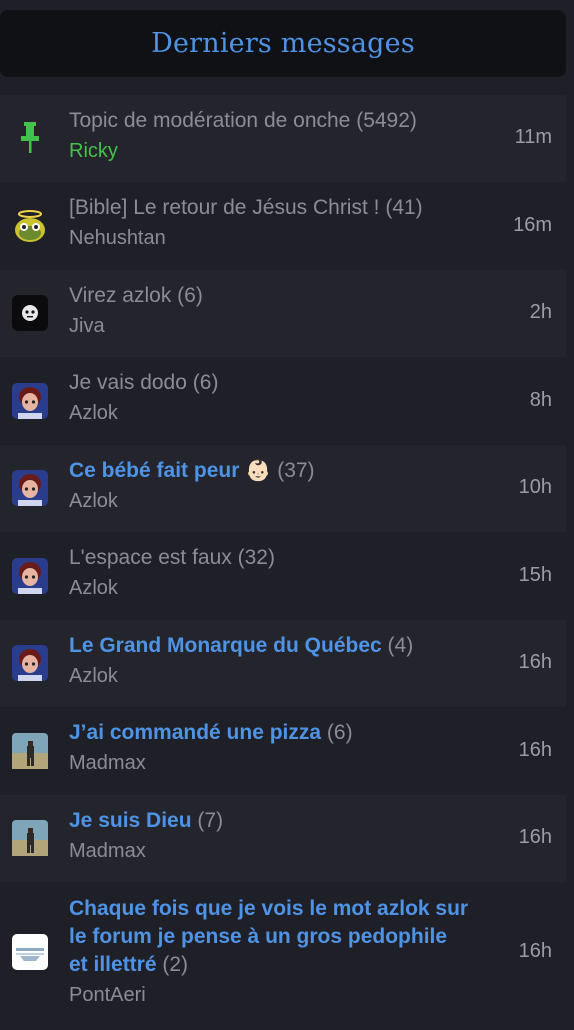 The height and width of the screenshot is (1030, 574). I want to click on reply-count: (5492), so click(386, 120).